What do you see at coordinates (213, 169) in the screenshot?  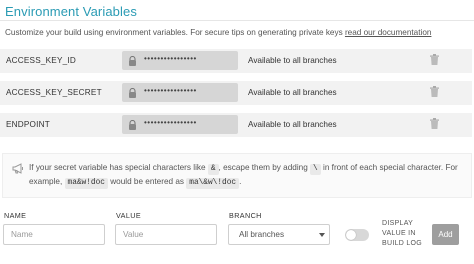 I see `code-ampersand: &` at bounding box center [213, 169].